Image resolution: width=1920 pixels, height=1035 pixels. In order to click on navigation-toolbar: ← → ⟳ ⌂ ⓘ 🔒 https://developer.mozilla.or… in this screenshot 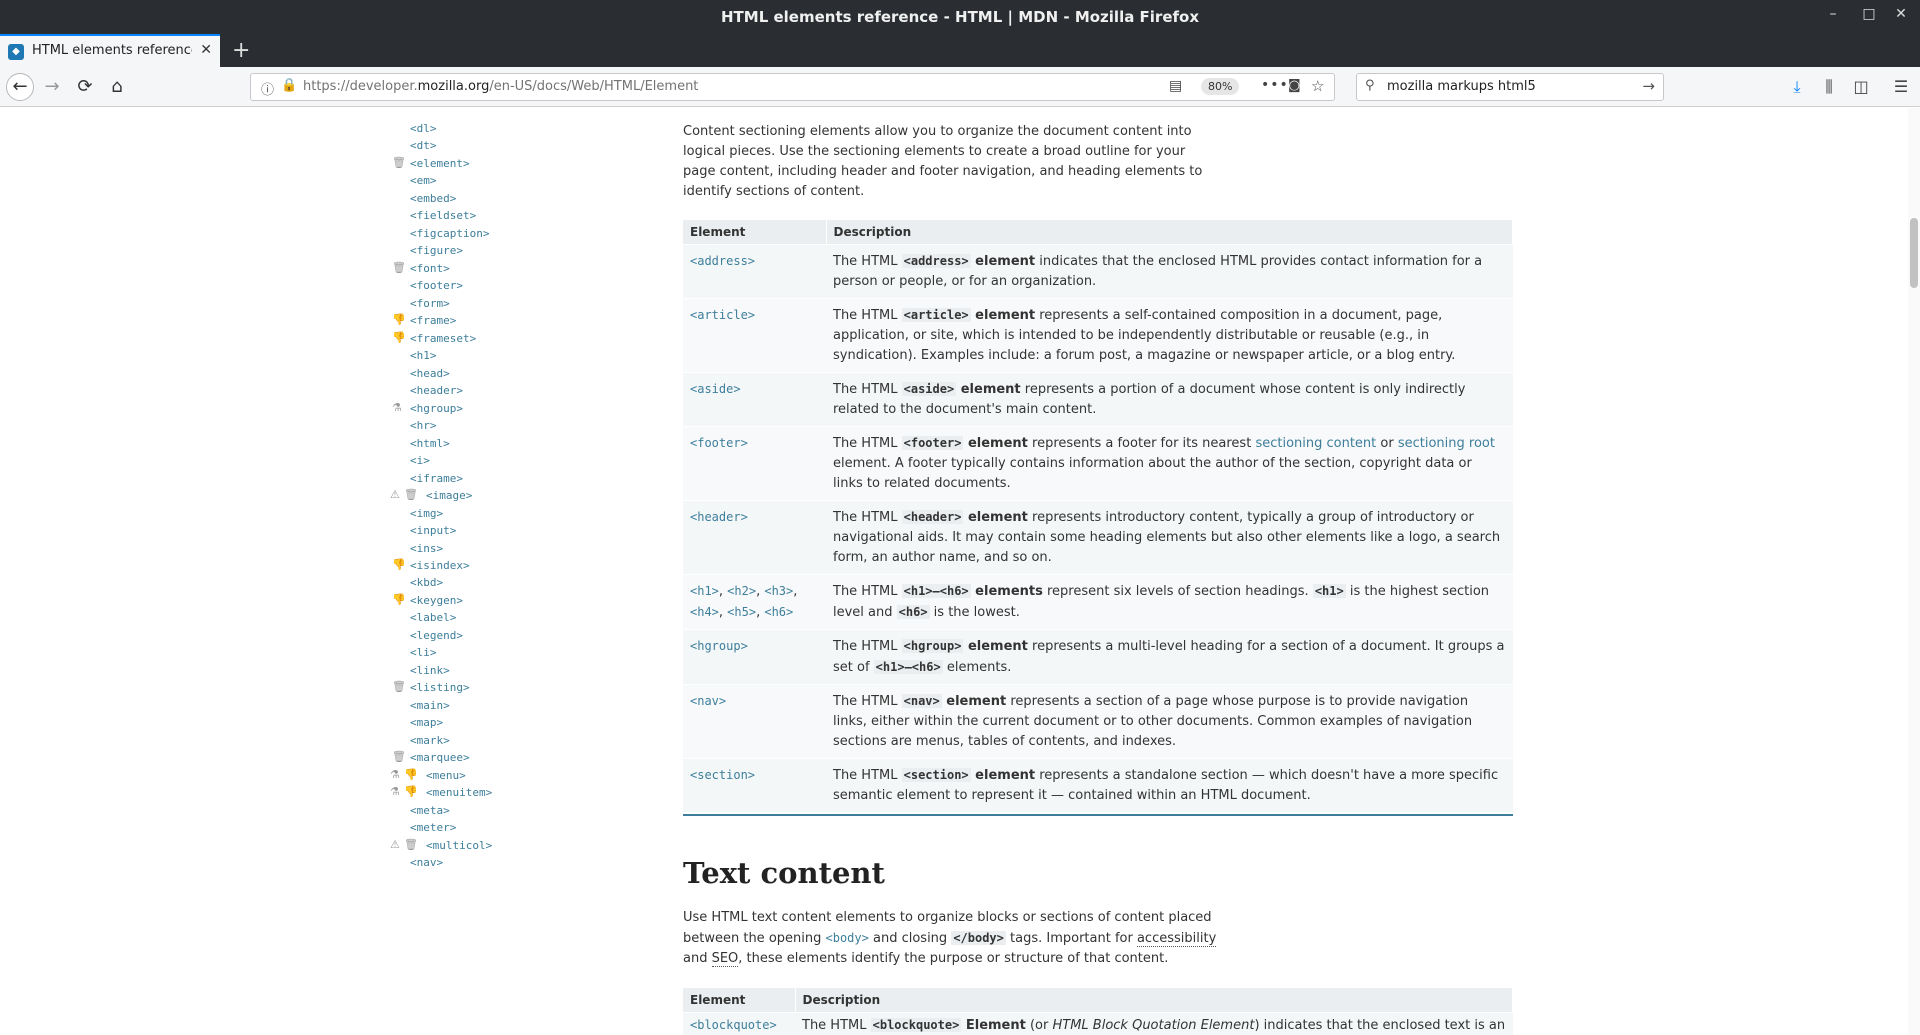, I will do `click(960, 87)`.